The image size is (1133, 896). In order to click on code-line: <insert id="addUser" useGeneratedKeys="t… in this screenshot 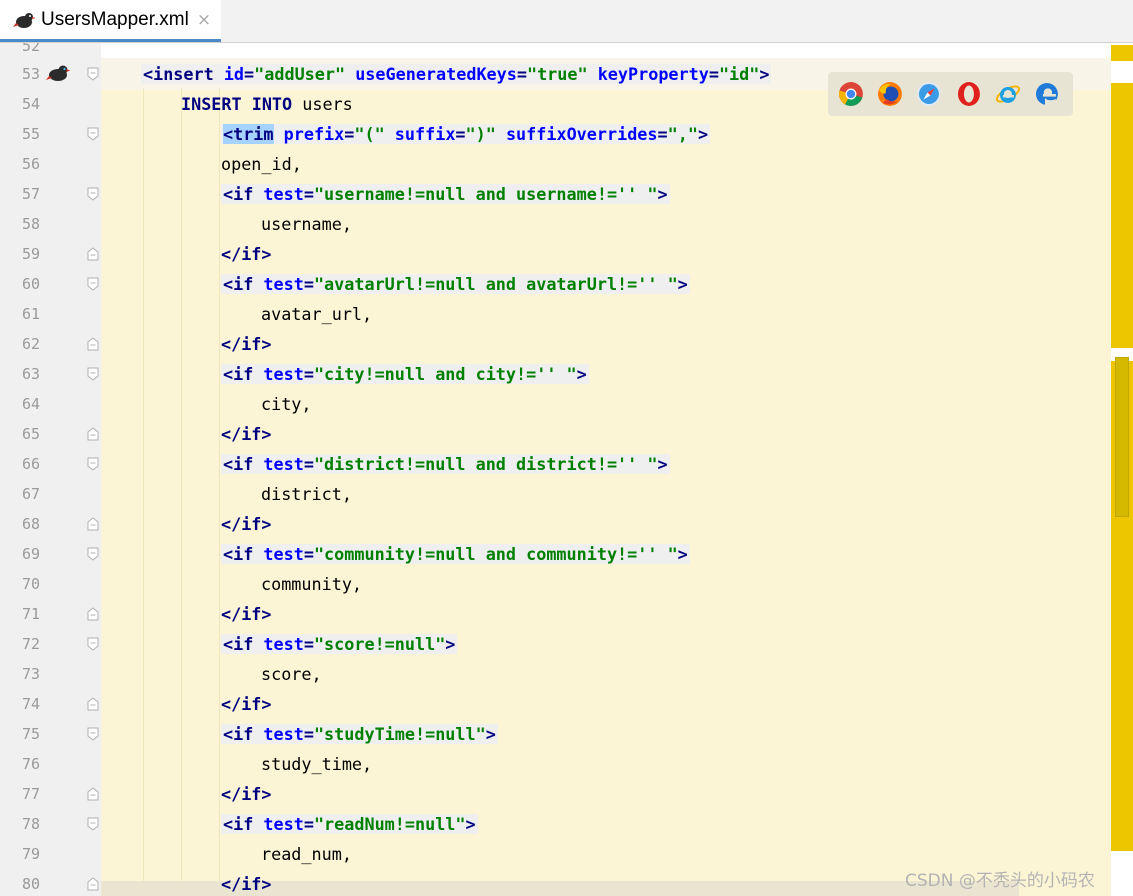, I will do `click(456, 74)`.